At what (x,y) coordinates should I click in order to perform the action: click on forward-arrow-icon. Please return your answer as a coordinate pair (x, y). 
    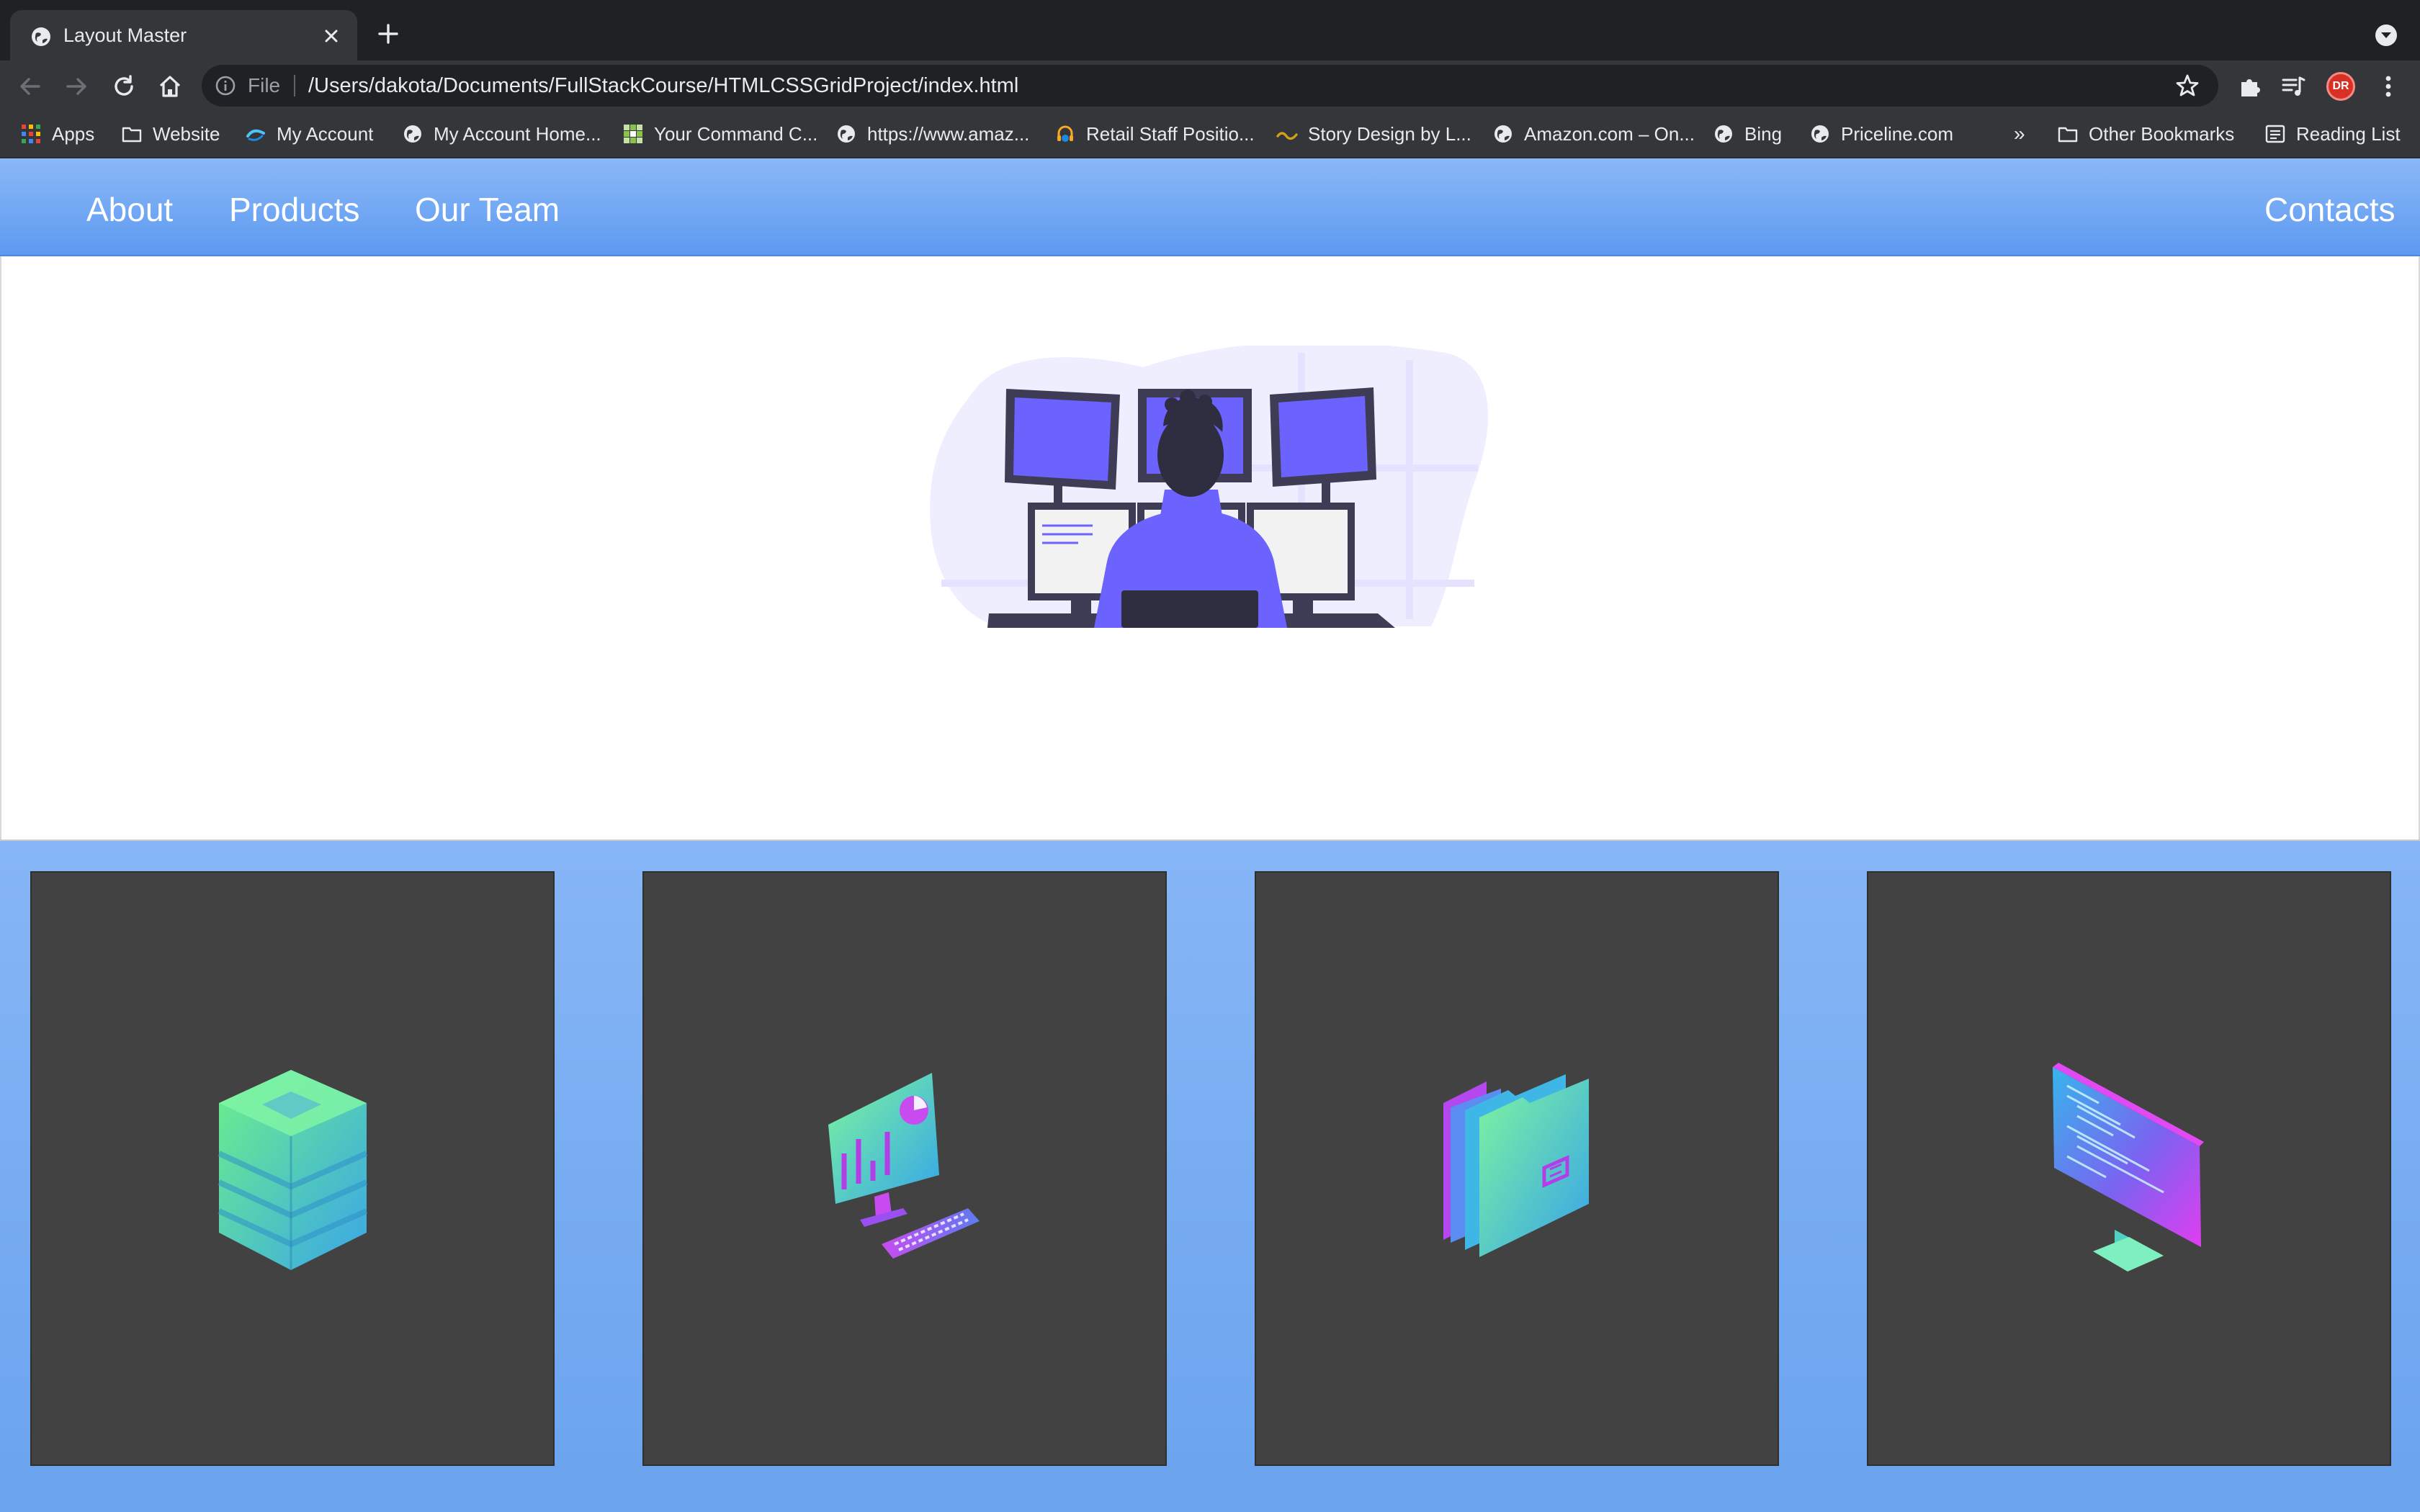
    Looking at the image, I should click on (76, 86).